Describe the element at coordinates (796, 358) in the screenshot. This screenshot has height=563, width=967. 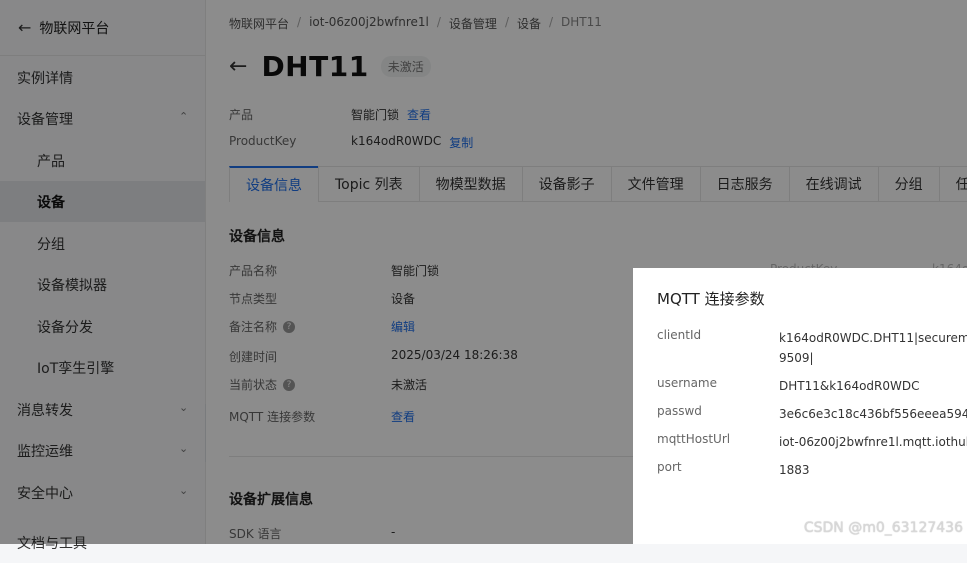
I see `mqtt-value-continued: 9509|` at that location.